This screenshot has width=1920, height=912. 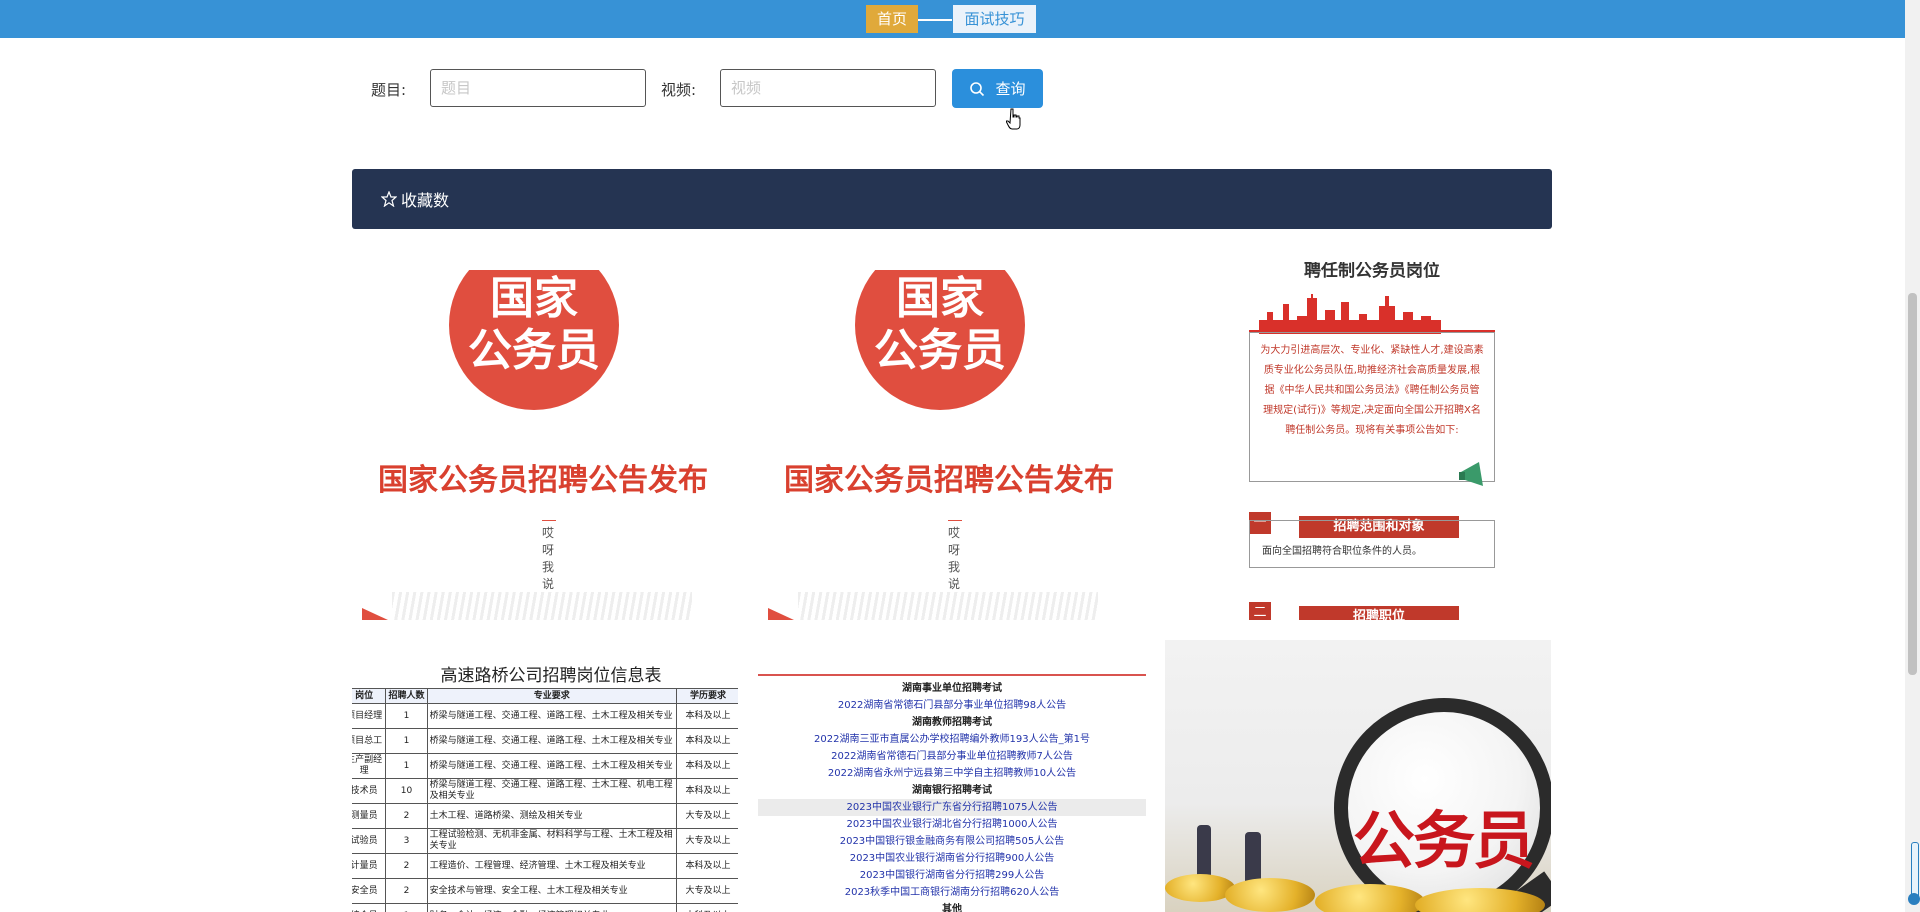 I want to click on video-card-gov-2: 国家 公务员 国家公务员招聘公告发布 哎呀我说考试, so click(x=951, y=445).